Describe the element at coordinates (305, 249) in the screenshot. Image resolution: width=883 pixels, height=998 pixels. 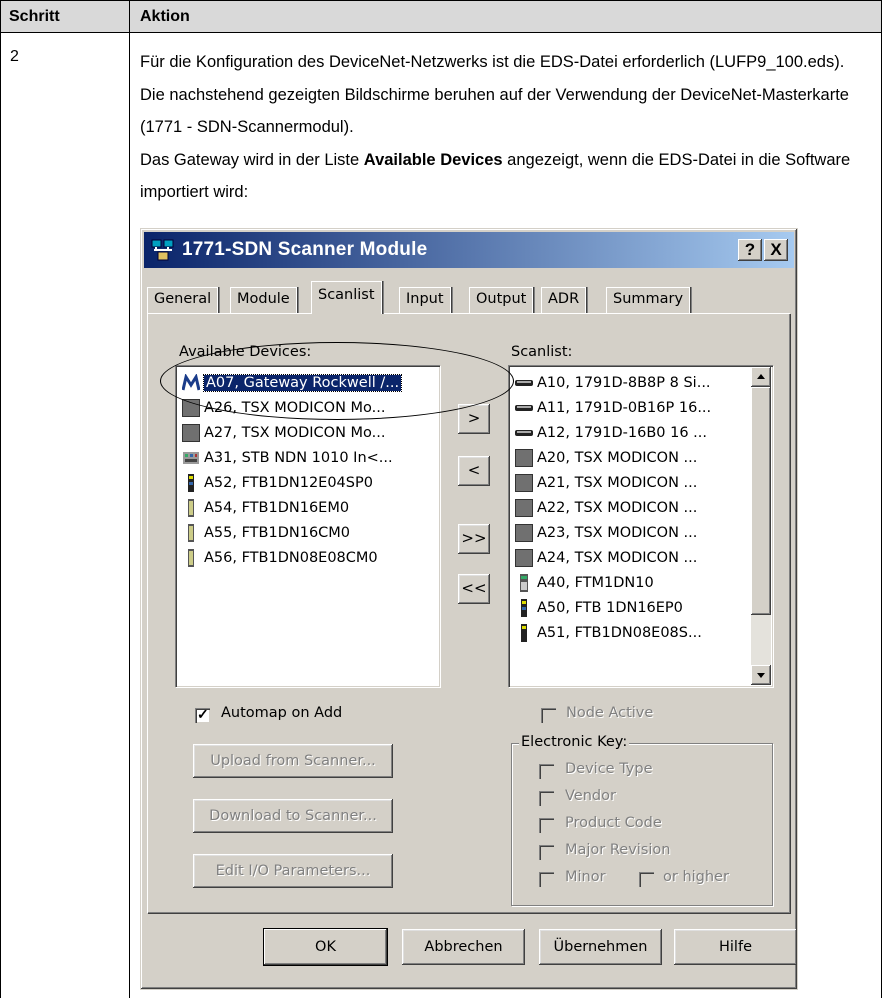
I see `dialog-title: 1771-SDN Scanner Module` at that location.